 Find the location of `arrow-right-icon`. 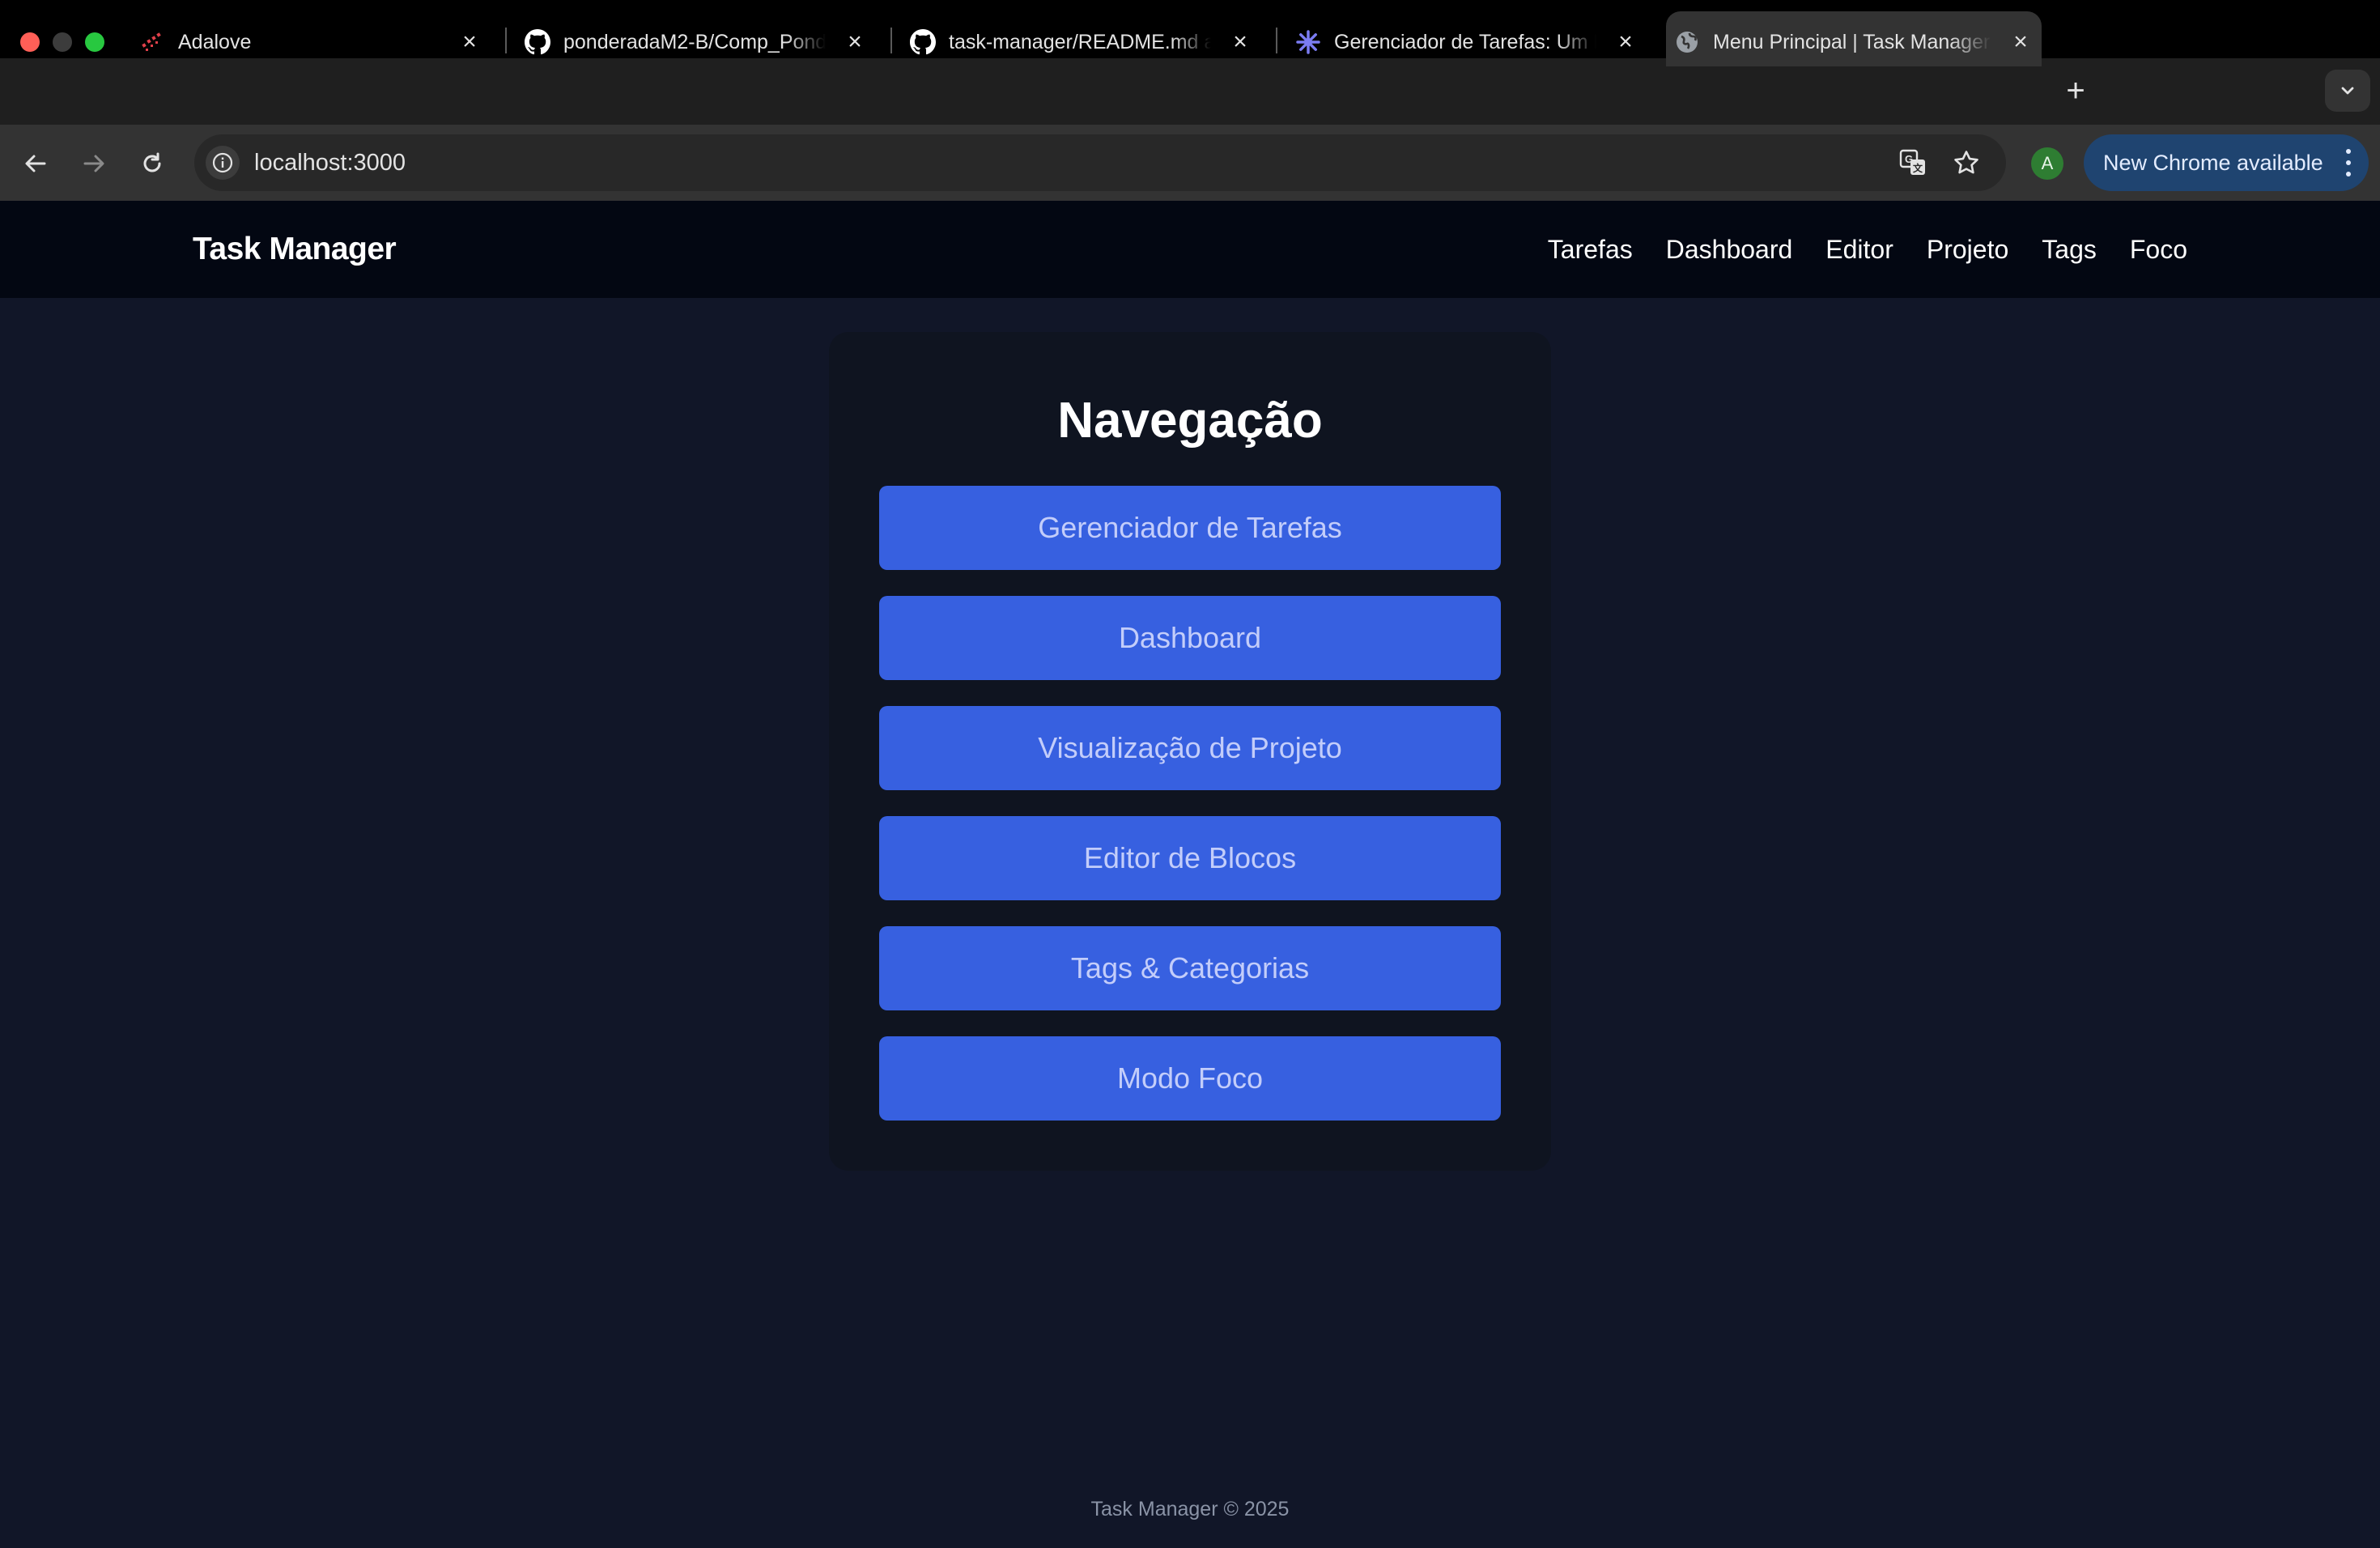

arrow-right-icon is located at coordinates (93, 164).